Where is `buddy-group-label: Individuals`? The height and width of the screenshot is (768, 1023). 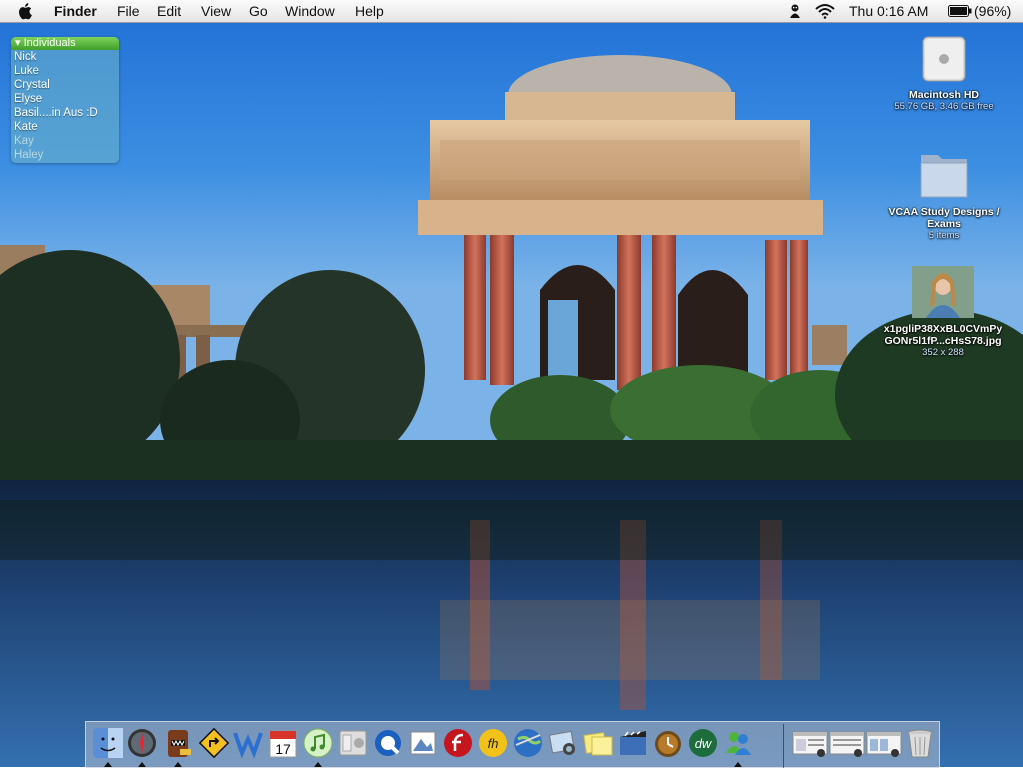
buddy-group-label: Individuals is located at coordinates (49, 43).